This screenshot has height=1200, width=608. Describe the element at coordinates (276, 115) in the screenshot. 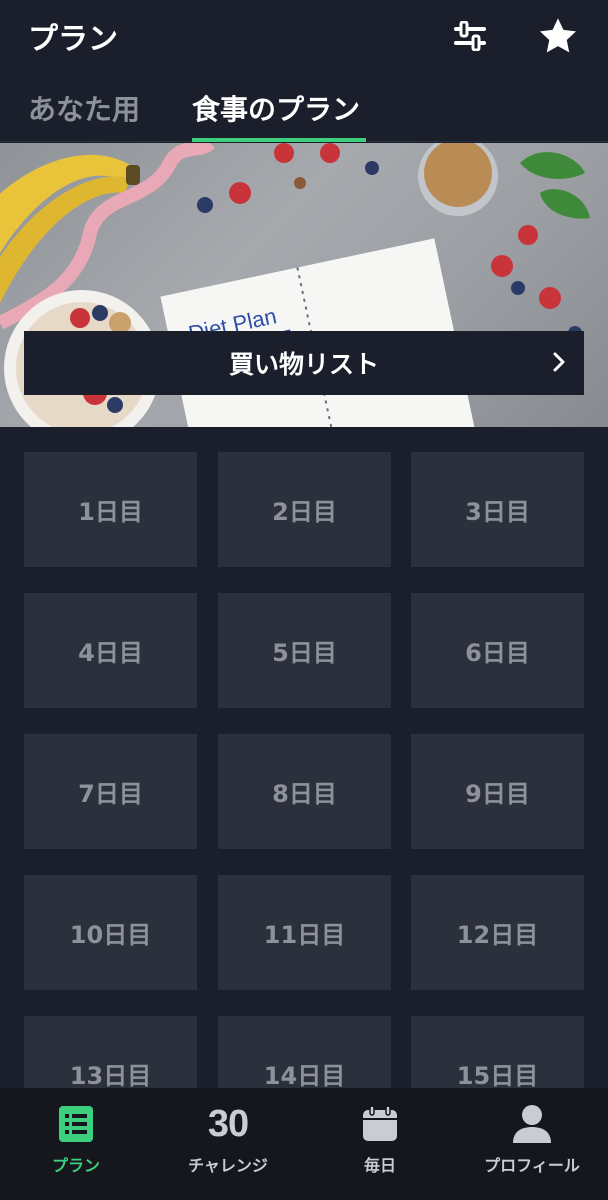

I see `tab-meal-plan: 食事のプラン` at that location.